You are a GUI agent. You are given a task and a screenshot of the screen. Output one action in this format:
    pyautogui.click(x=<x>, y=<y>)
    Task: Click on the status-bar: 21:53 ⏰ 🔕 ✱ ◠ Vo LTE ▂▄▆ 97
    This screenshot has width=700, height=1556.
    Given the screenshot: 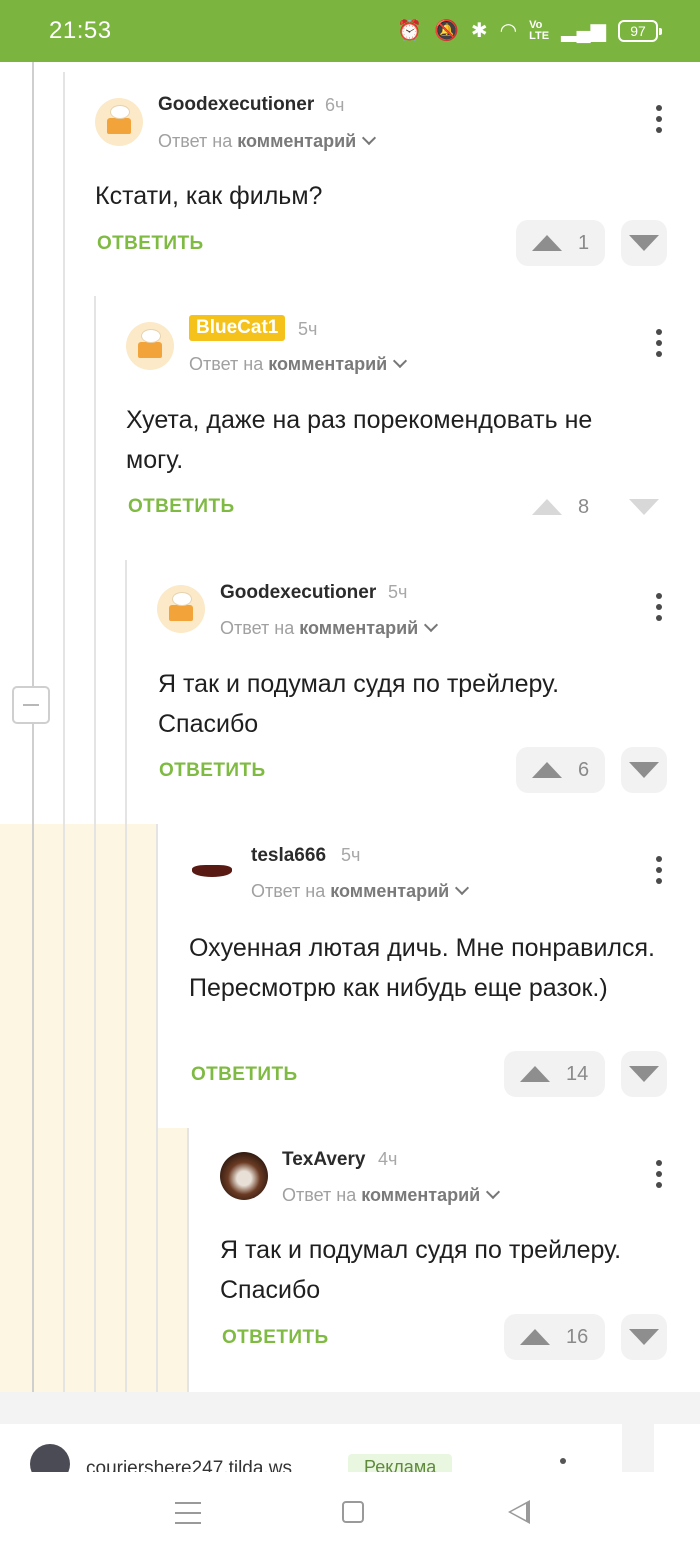 What is the action you would take?
    pyautogui.click(x=350, y=31)
    